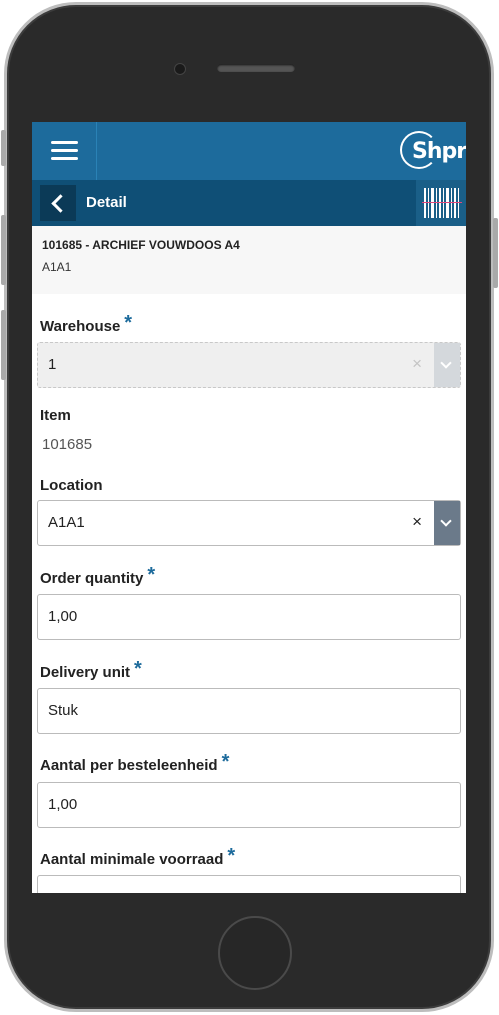 The width and height of the screenshot is (499, 1015). I want to click on location-value: A1A1, so click(66, 522).